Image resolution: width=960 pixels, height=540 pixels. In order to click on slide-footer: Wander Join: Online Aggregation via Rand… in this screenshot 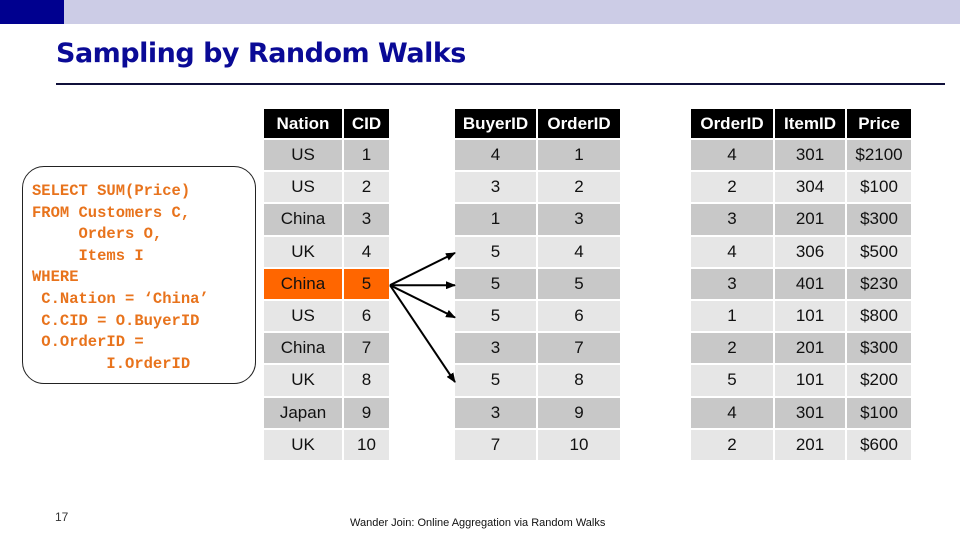, I will do `click(478, 523)`.